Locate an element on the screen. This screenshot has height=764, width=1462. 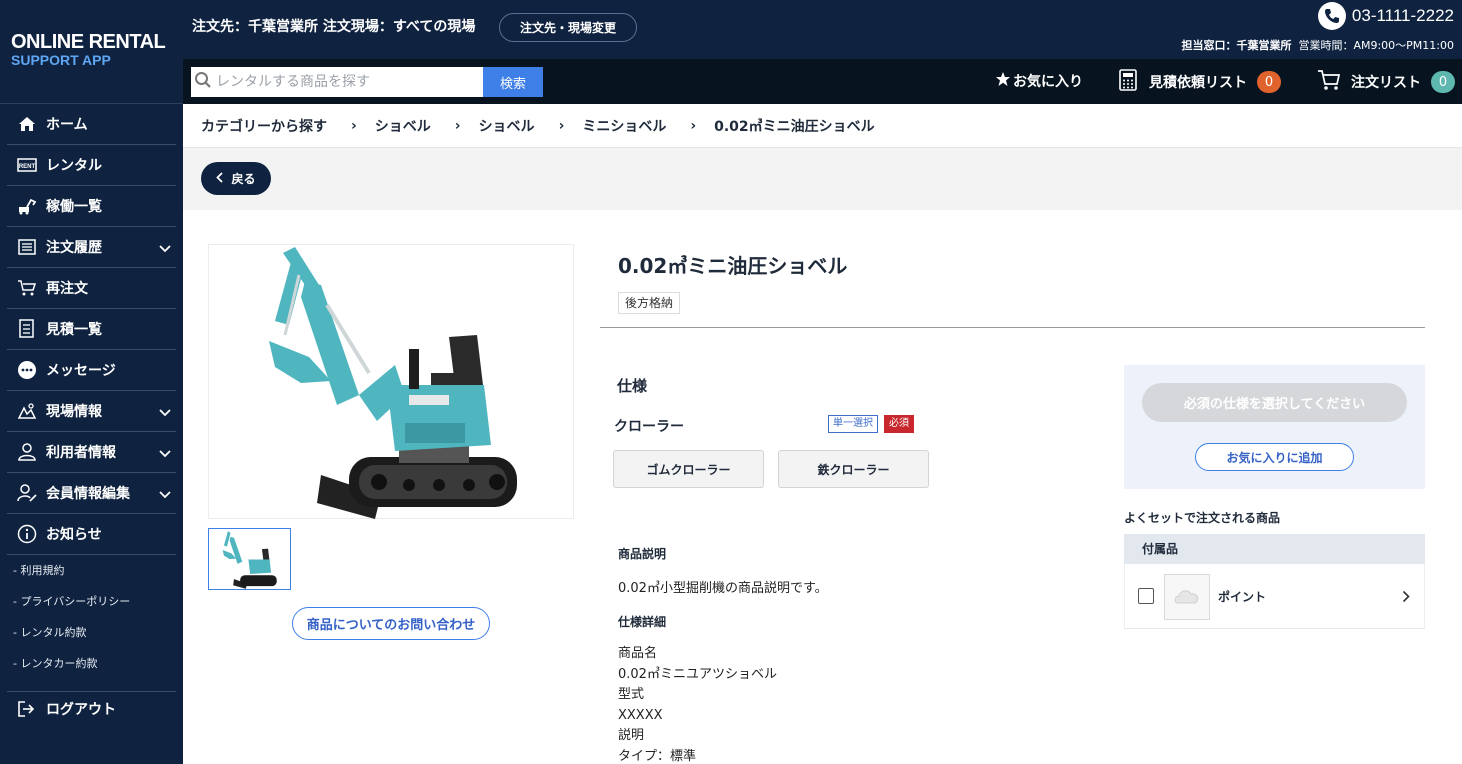
excavator-thumb-image is located at coordinates (249, 560).